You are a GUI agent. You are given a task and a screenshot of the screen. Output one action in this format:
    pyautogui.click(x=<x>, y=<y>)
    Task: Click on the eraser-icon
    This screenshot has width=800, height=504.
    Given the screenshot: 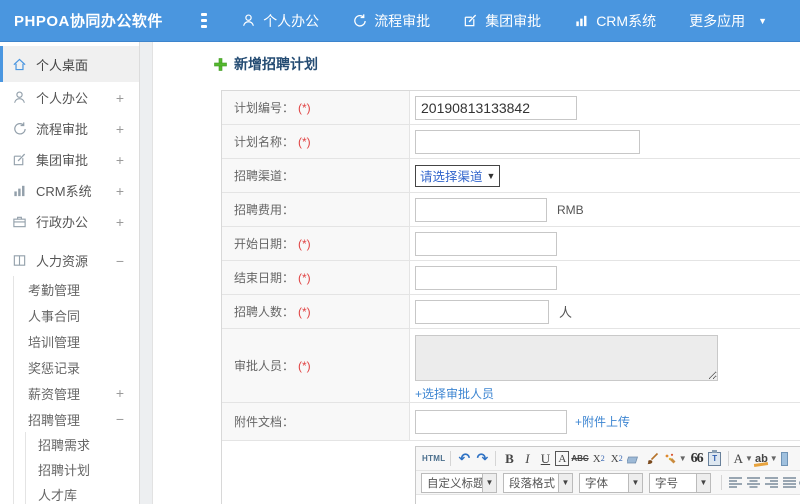 What is the action you would take?
    pyautogui.click(x=635, y=459)
    